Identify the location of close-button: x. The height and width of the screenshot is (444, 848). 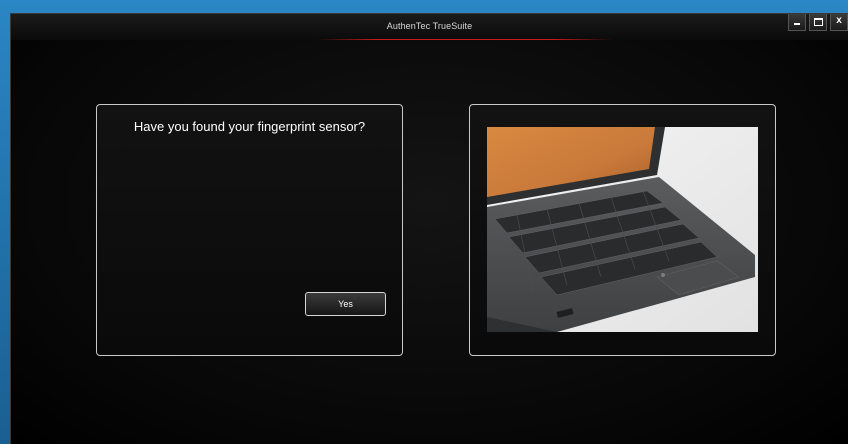
(839, 22).